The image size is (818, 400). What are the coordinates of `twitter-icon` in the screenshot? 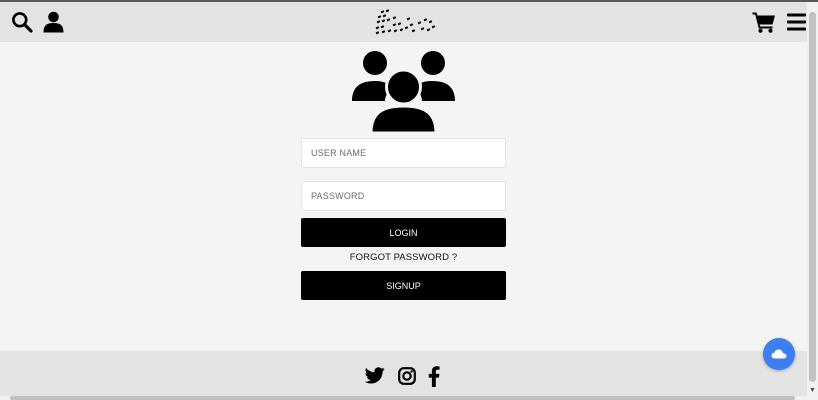 It's located at (375, 375).